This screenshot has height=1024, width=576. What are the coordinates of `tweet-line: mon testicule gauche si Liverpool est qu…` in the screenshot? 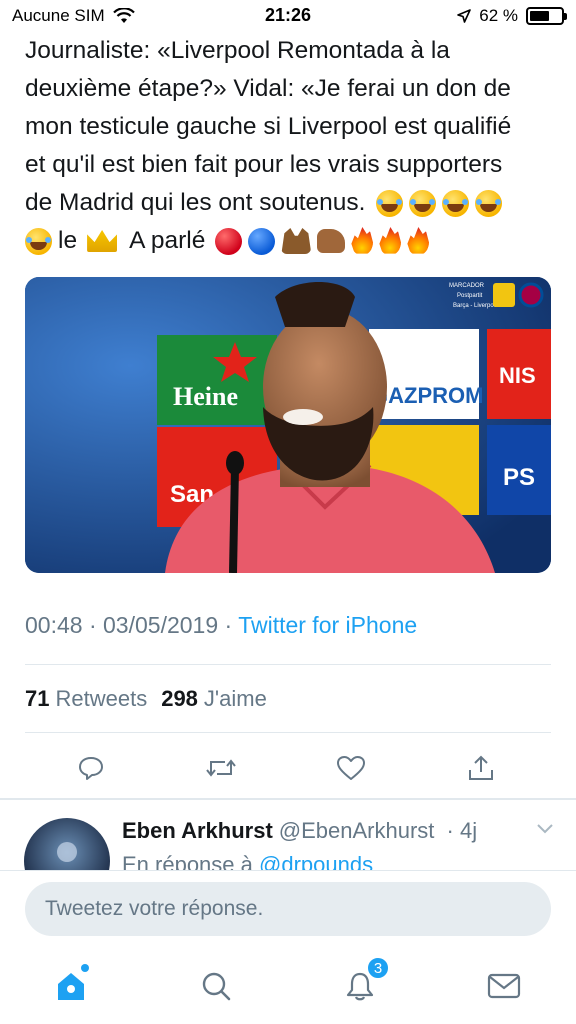 It's located at (268, 126).